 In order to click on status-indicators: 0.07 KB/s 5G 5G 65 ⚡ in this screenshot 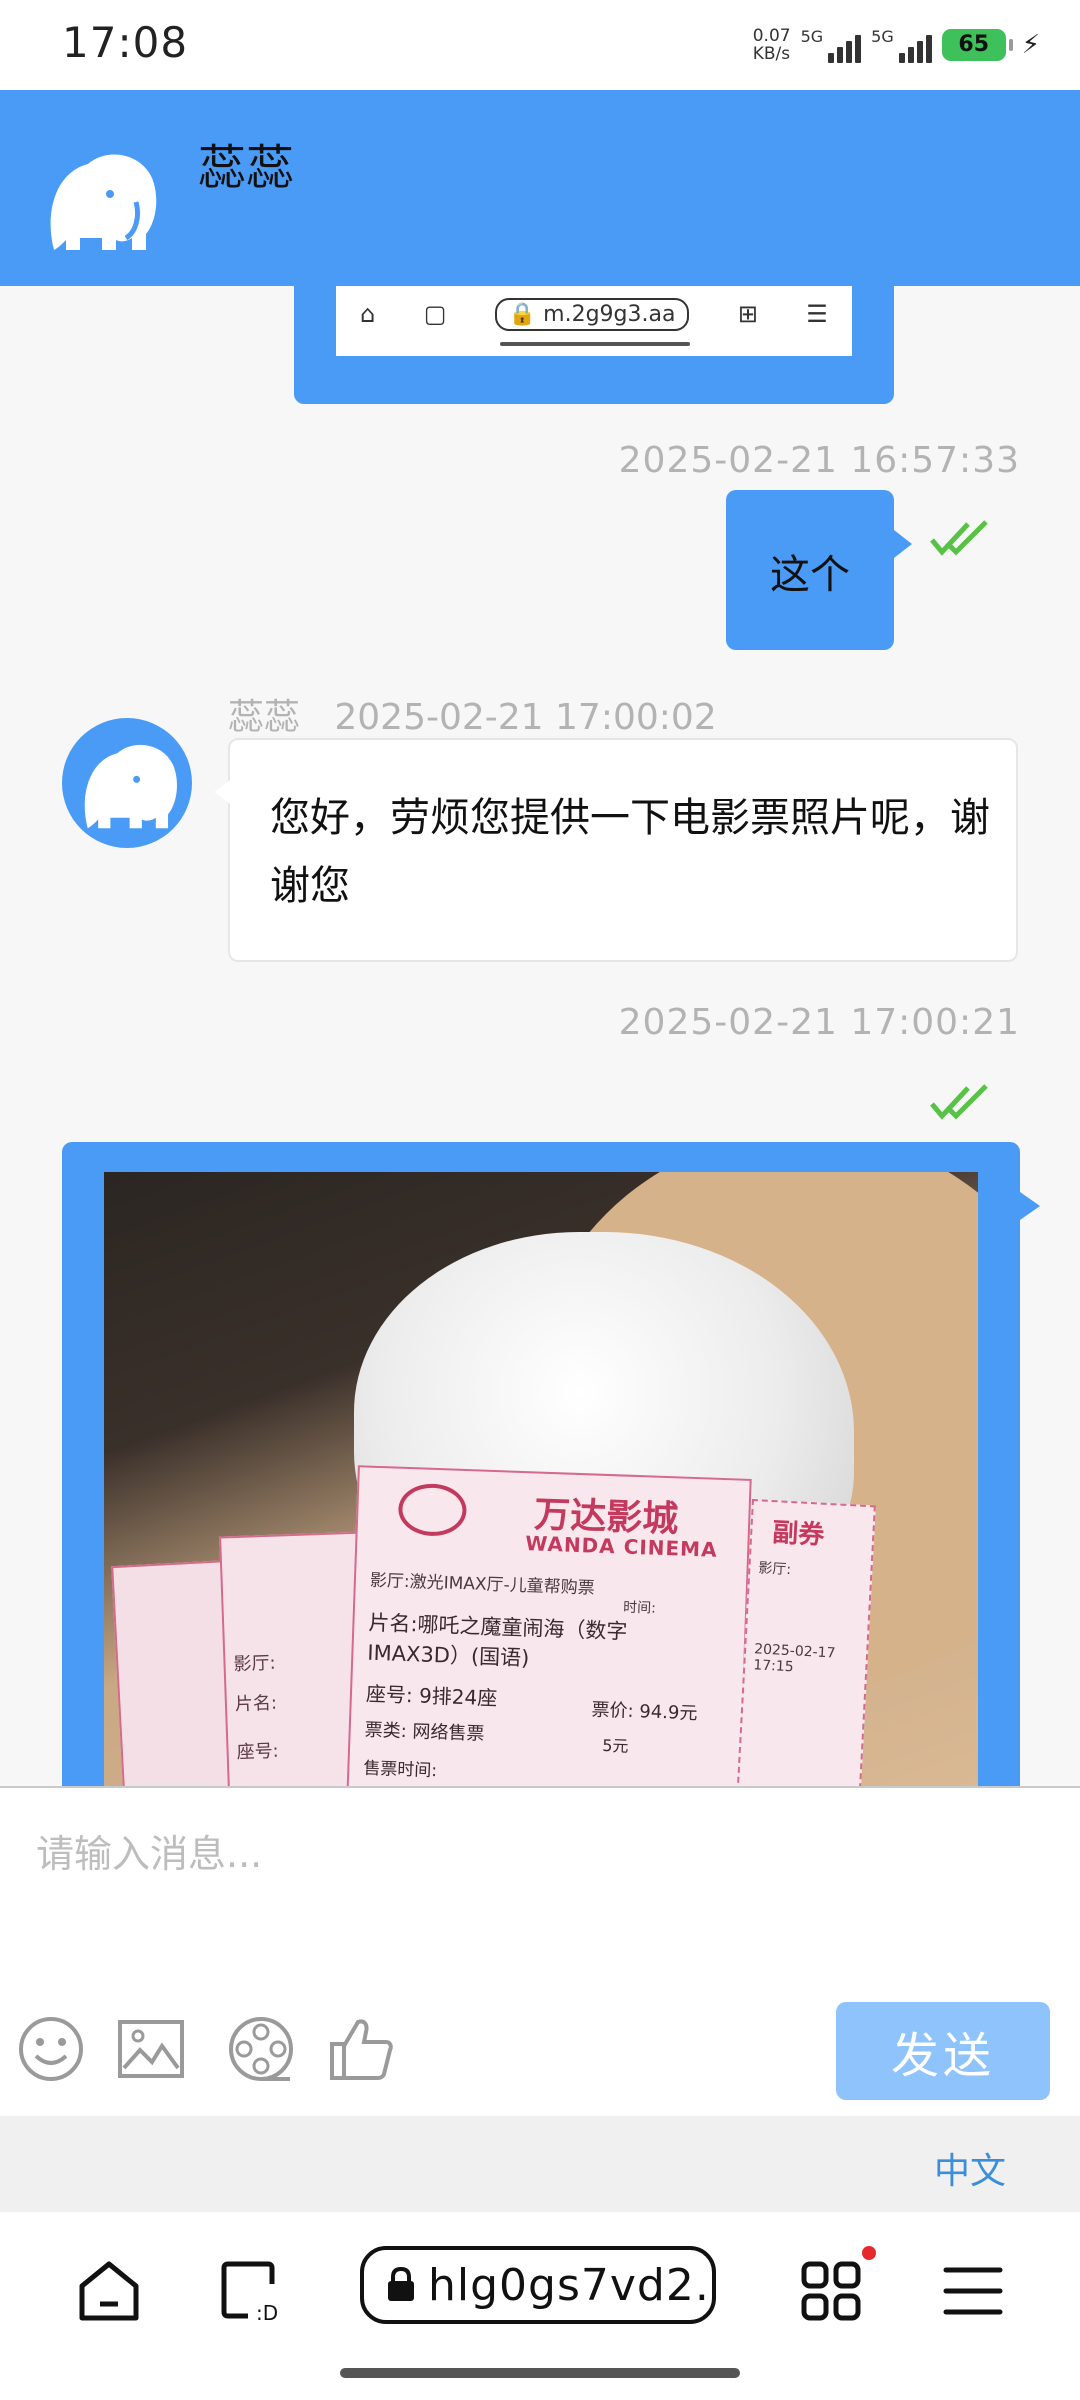, I will do `click(896, 45)`.